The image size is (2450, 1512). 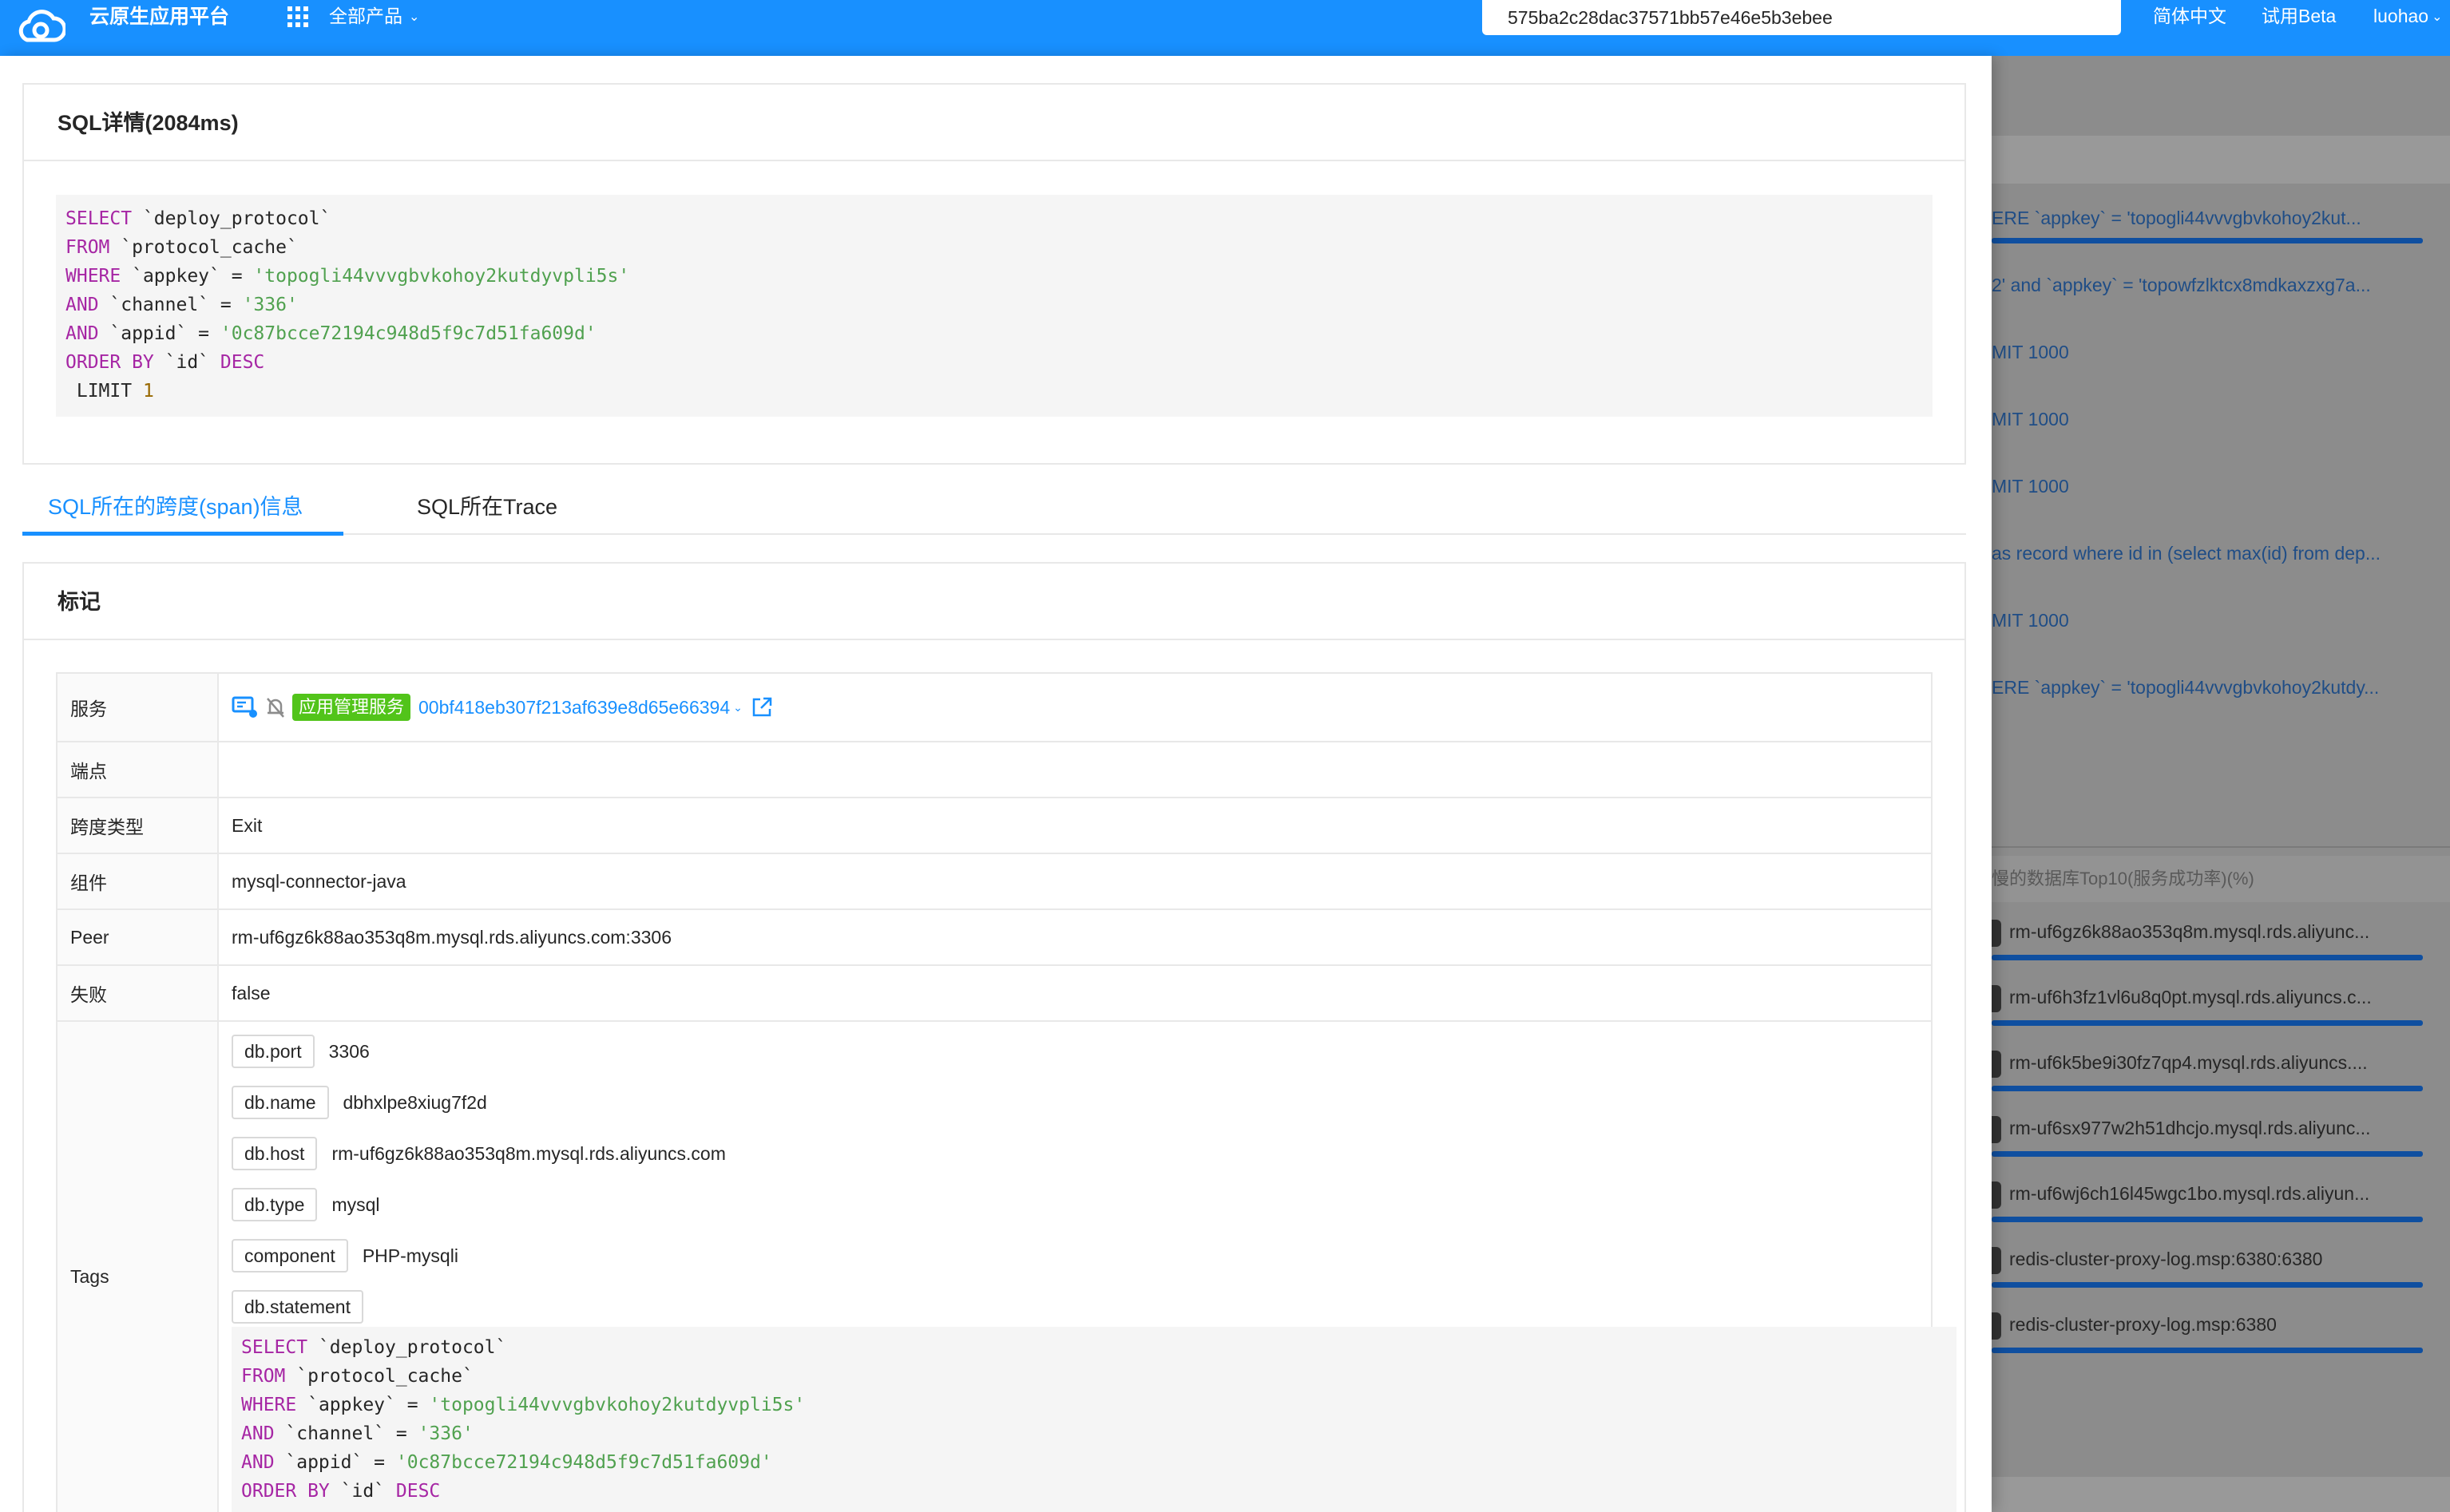 What do you see at coordinates (408, 333) in the screenshot?
I see `code-token: '0c87bcce72194c948d5f9c7d51fa609d'` at bounding box center [408, 333].